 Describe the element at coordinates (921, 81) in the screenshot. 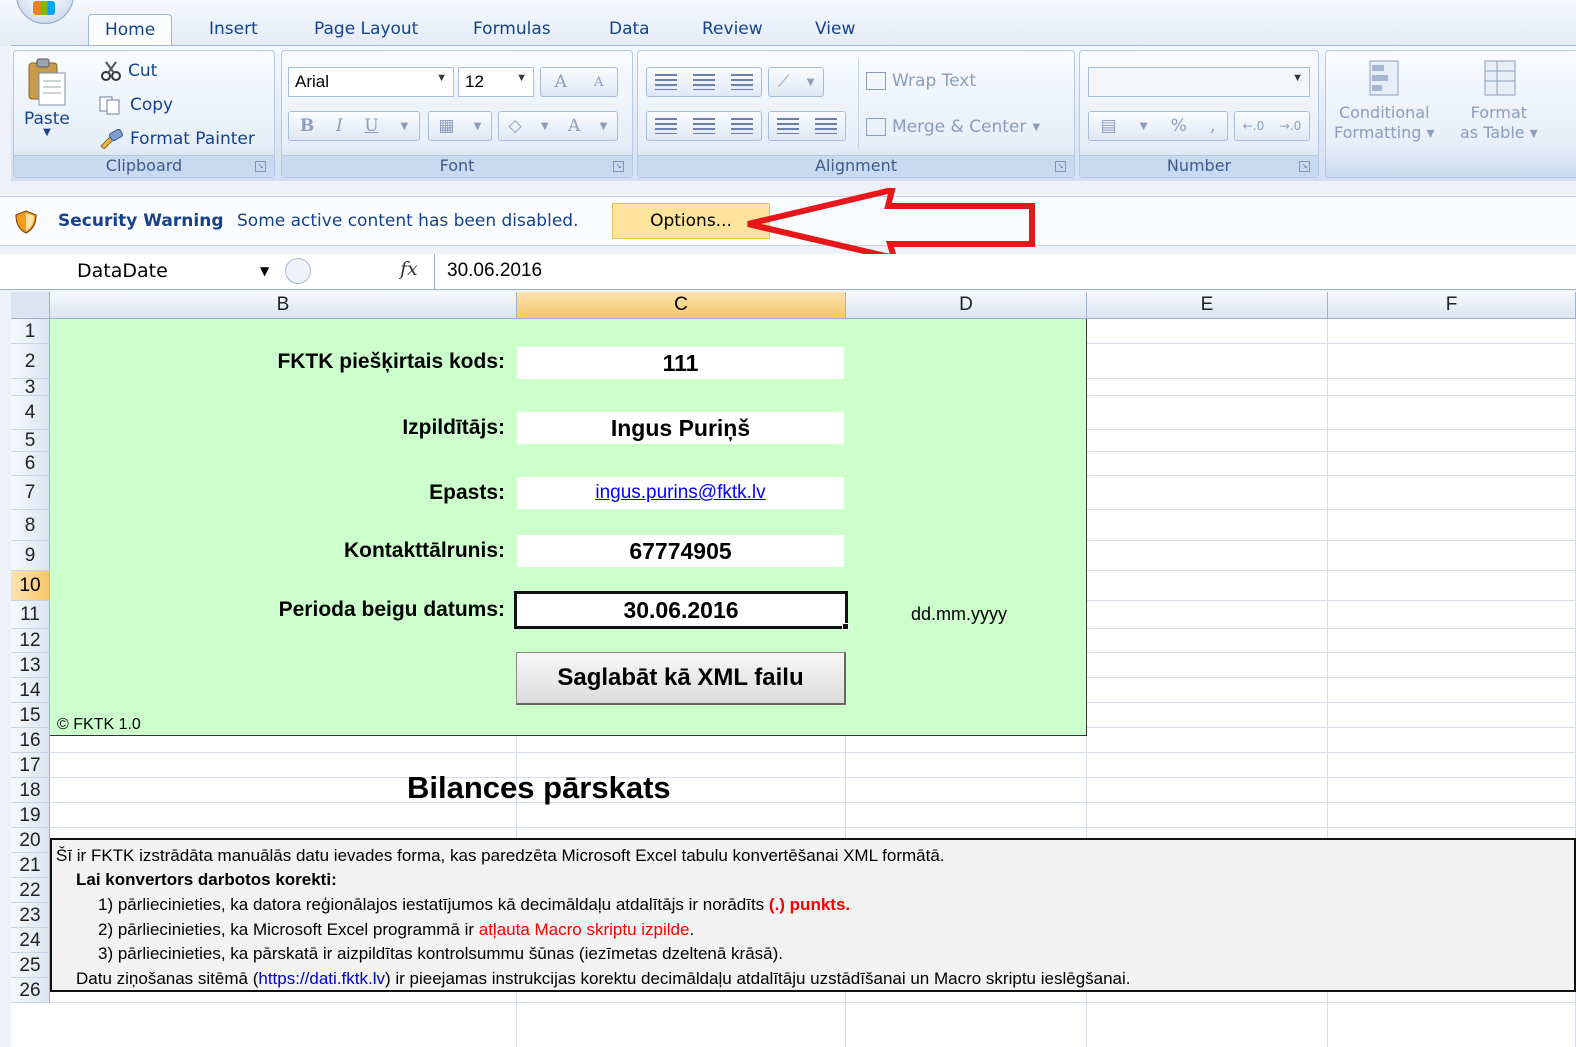

I see `wrap-text-button: Wrap Text` at that location.